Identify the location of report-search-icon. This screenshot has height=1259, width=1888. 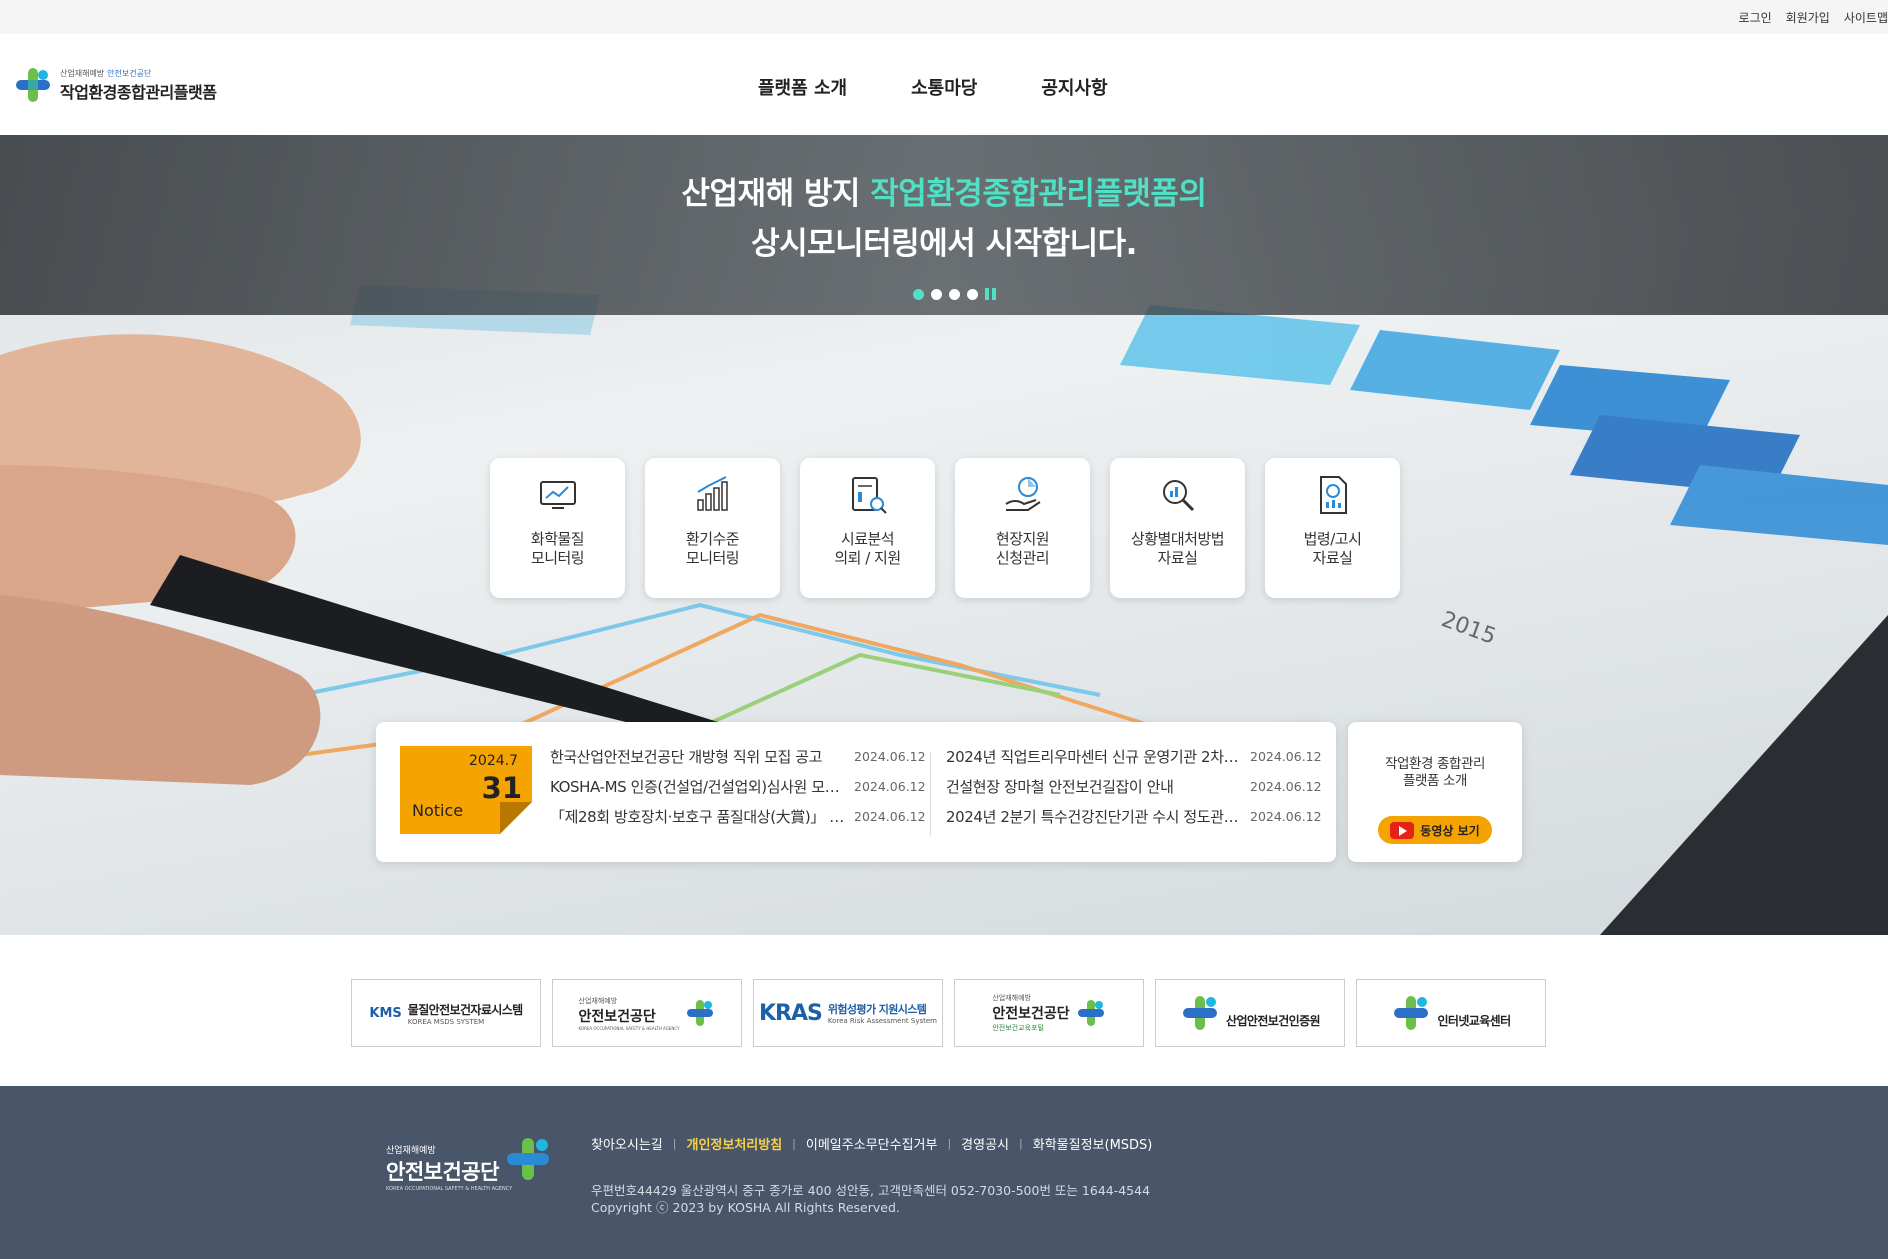
(869, 495).